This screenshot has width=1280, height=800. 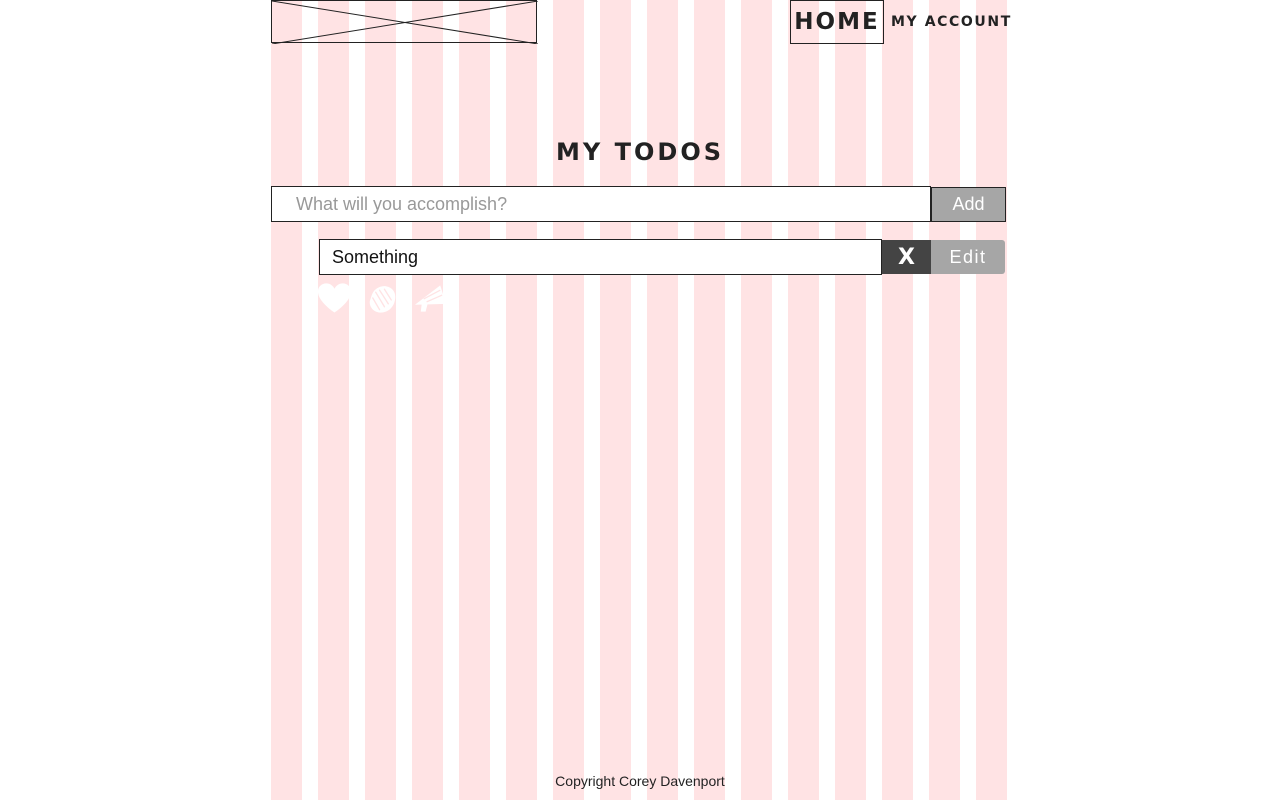 I want to click on nav-my-account-link: MY ACCOUNT, so click(x=951, y=22).